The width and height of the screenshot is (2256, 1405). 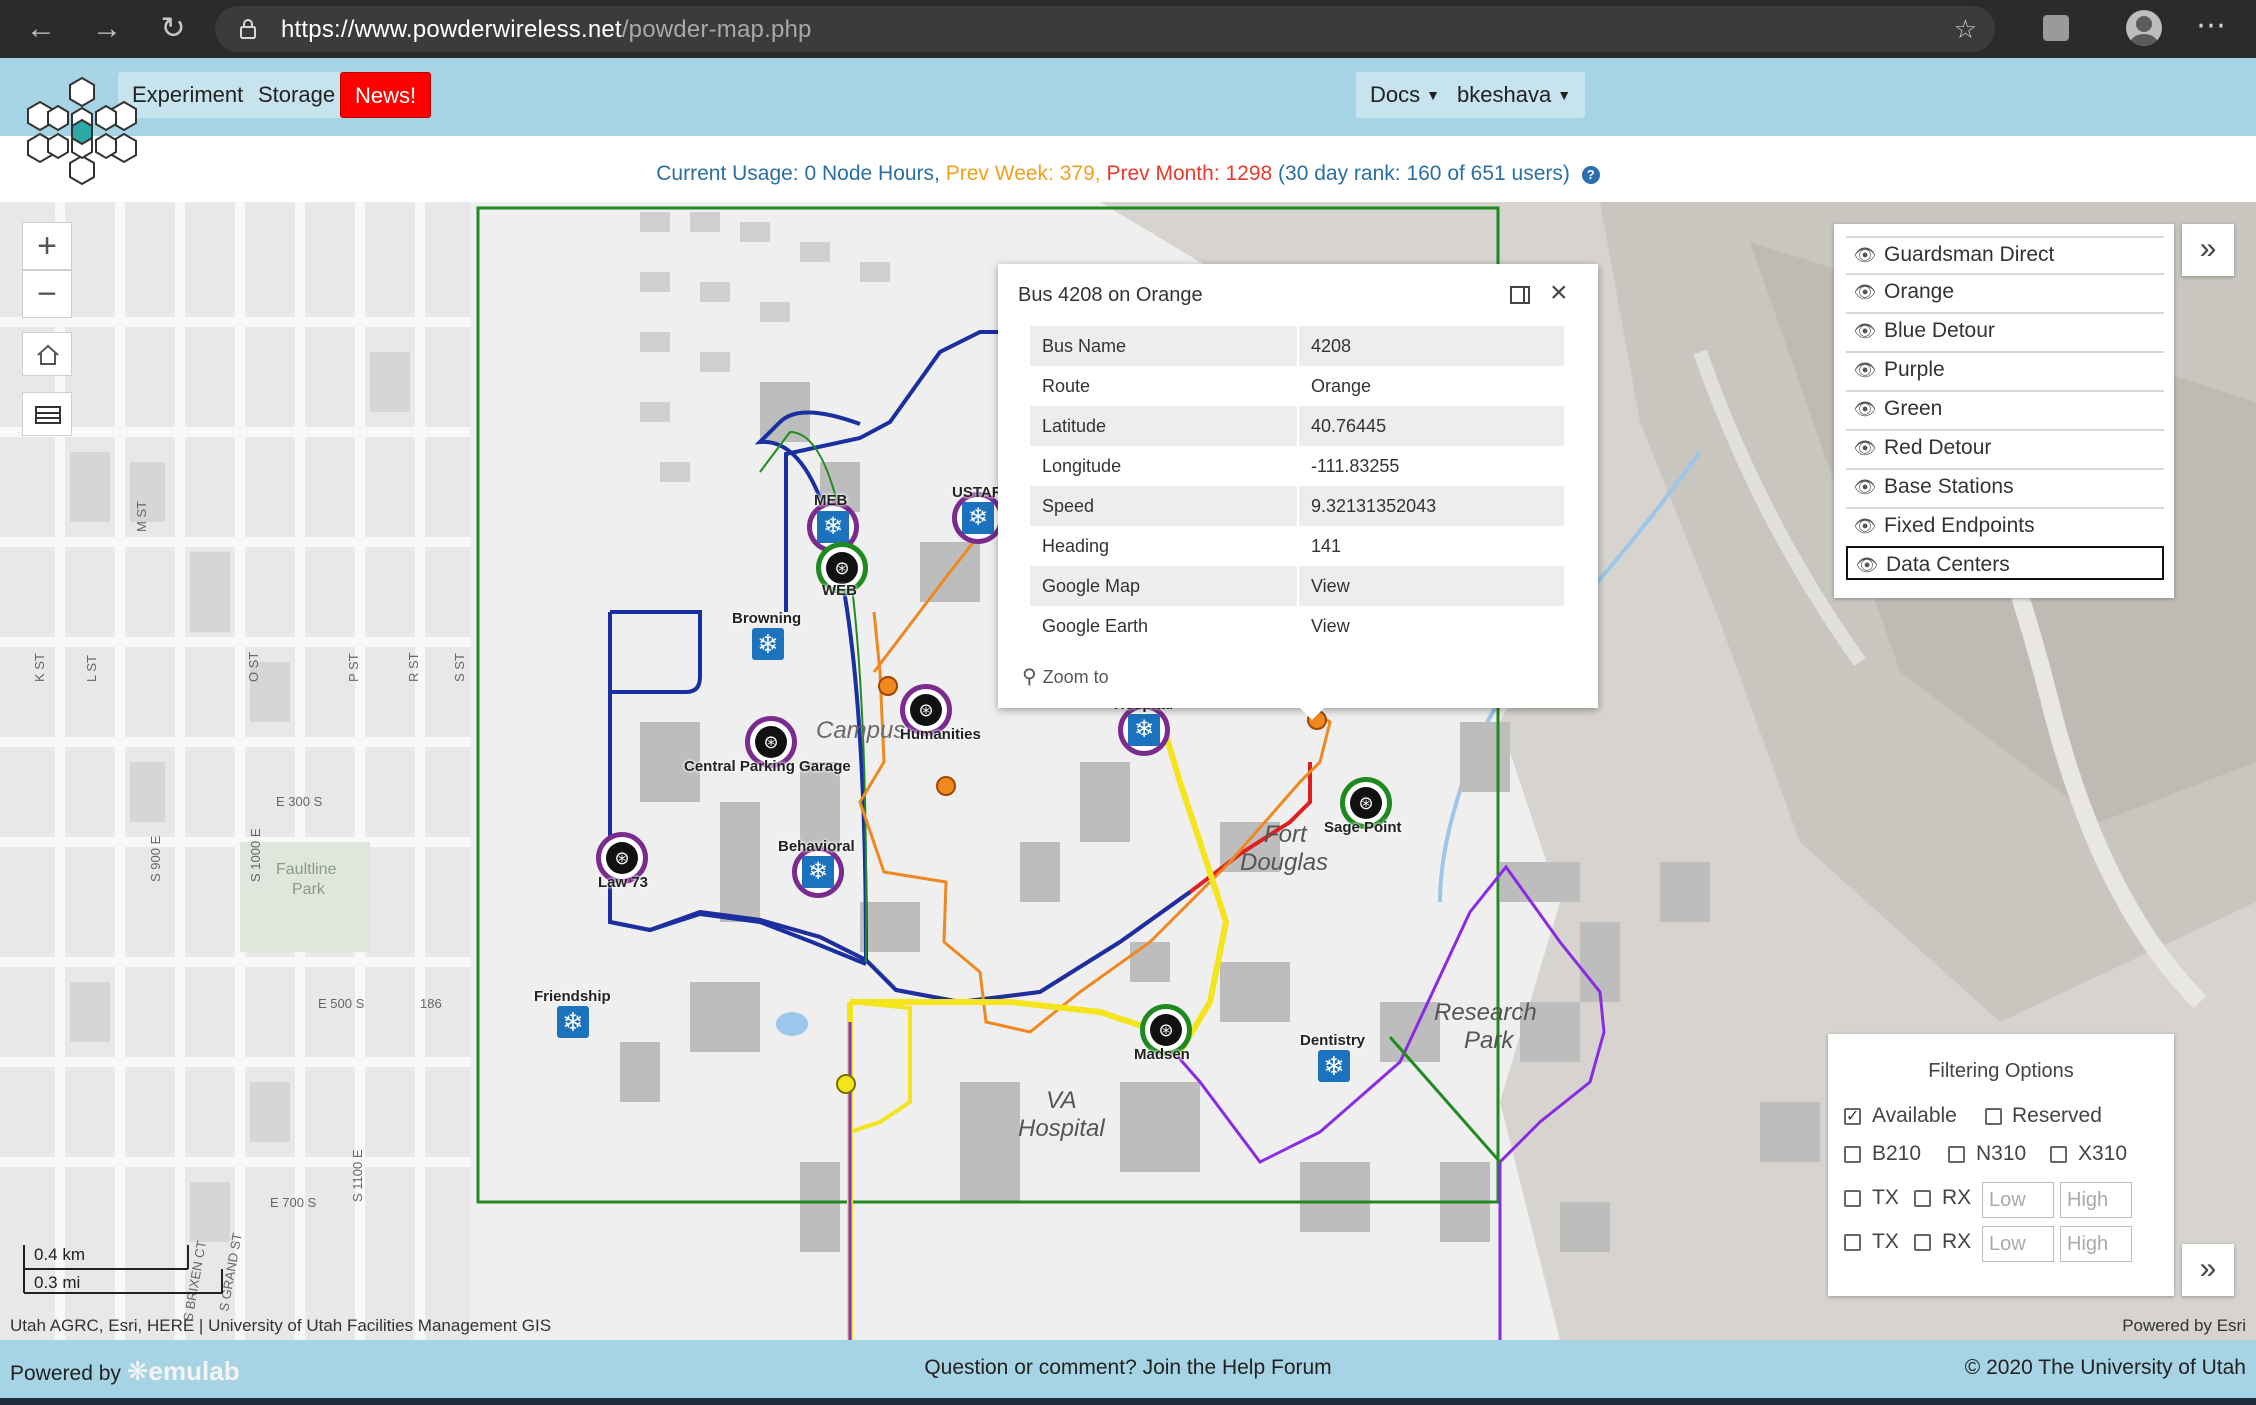 I want to click on marker-label-ustar: USTAR, so click(x=977, y=492).